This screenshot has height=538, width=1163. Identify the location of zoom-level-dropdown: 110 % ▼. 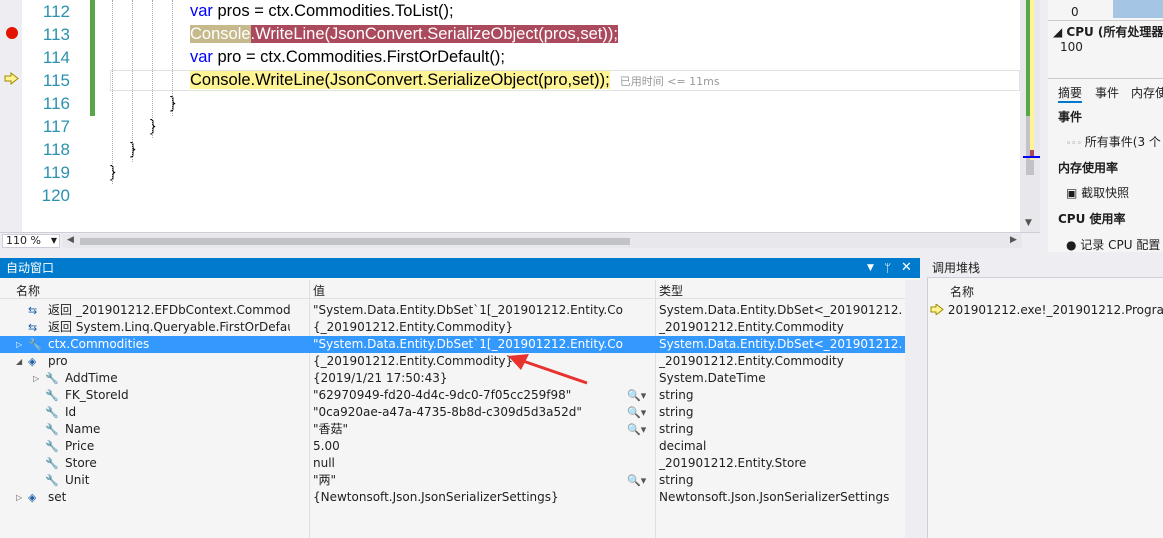
(31, 241).